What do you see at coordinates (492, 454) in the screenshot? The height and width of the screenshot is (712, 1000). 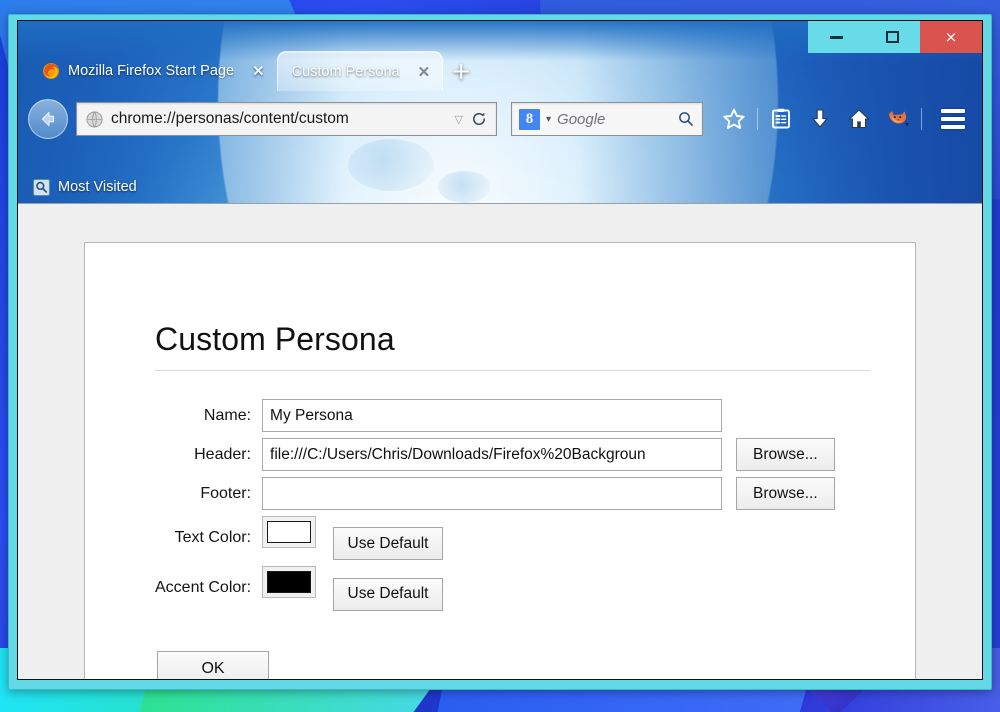 I see `header-input` at bounding box center [492, 454].